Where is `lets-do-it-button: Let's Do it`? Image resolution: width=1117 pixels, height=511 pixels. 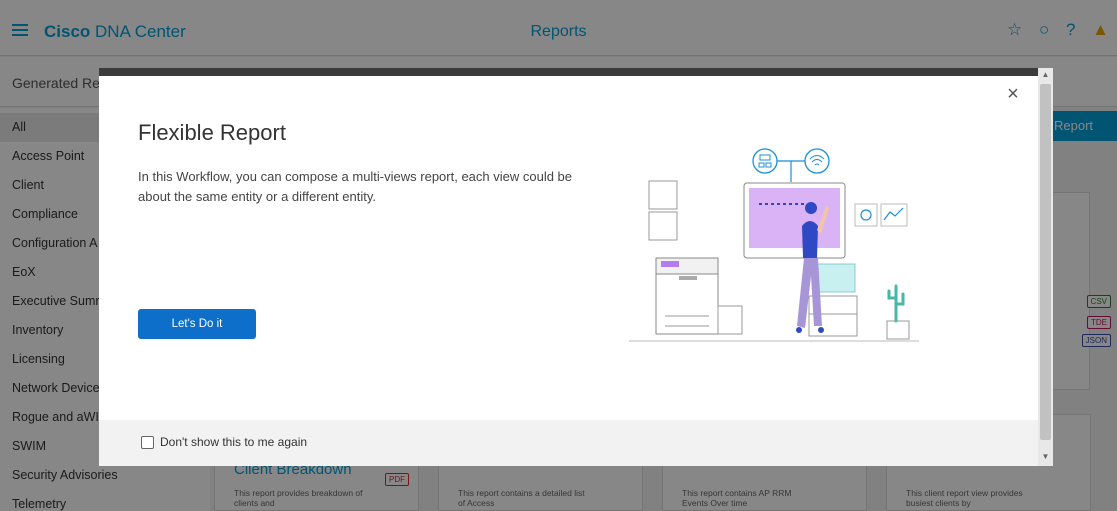
lets-do-it-button: Let's Do it is located at coordinates (197, 324).